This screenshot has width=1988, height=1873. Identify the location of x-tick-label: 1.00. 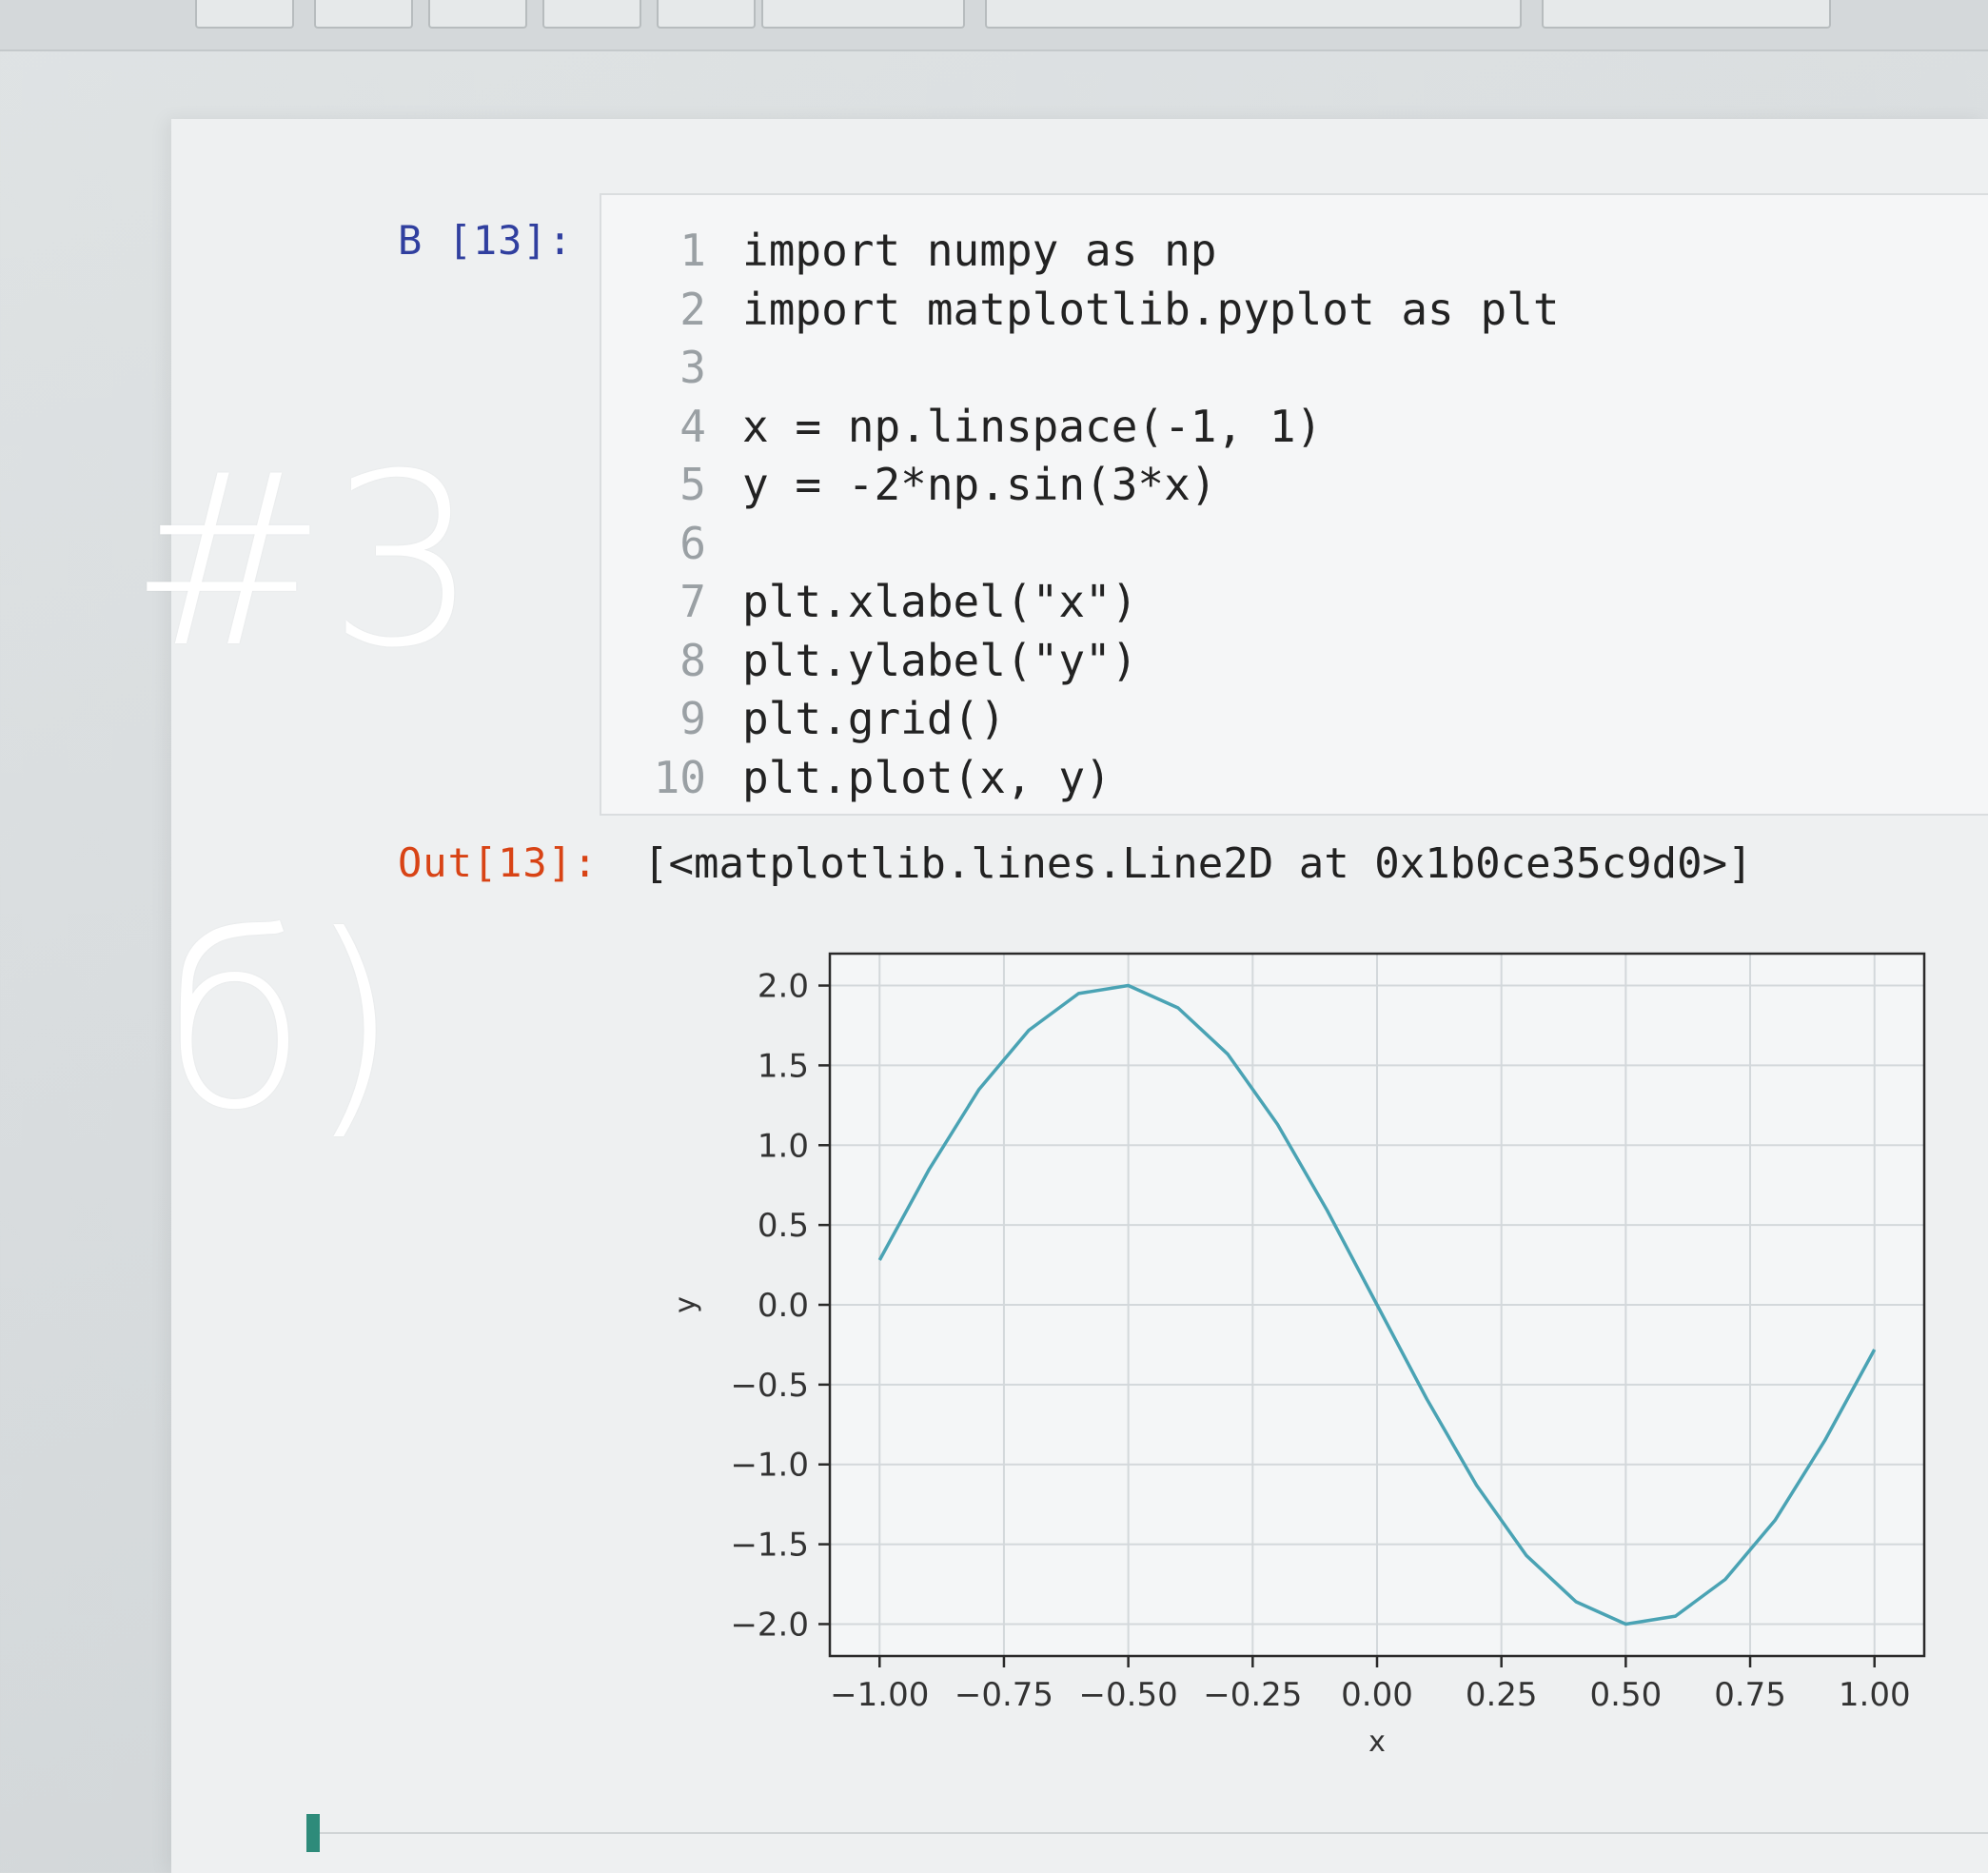
(1875, 1695).